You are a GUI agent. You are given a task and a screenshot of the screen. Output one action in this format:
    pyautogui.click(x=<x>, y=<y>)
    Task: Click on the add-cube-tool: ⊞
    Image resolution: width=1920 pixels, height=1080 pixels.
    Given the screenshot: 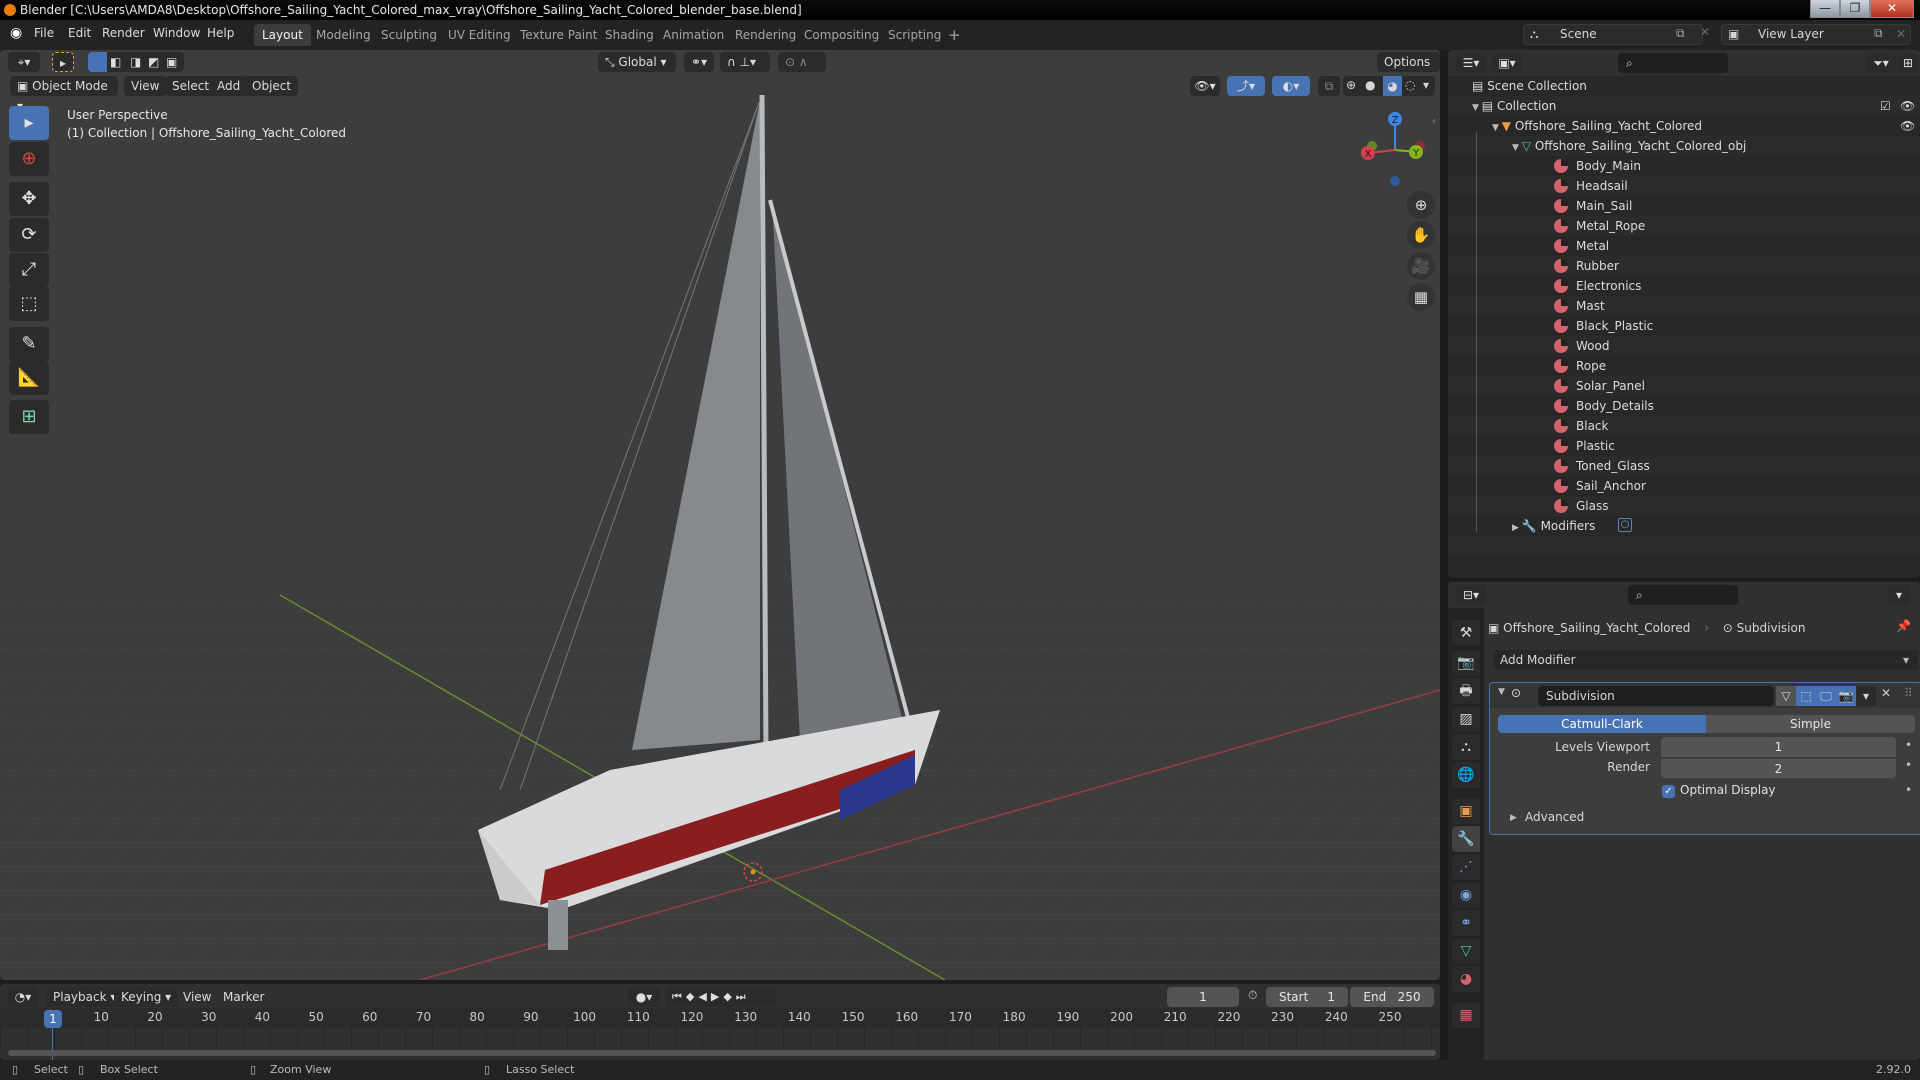 What is the action you would take?
    pyautogui.click(x=29, y=417)
    